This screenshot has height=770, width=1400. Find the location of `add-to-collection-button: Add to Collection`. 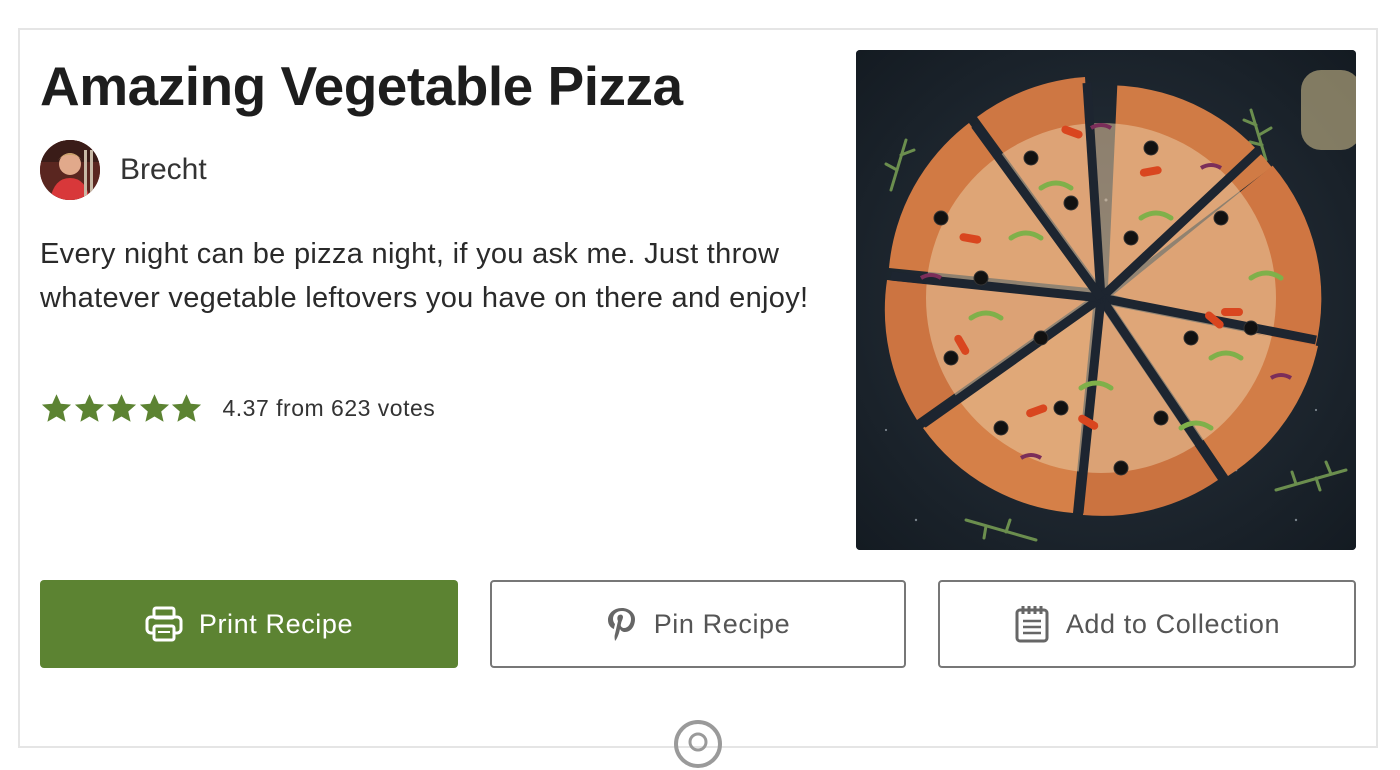

add-to-collection-button: Add to Collection is located at coordinates (1147, 624).